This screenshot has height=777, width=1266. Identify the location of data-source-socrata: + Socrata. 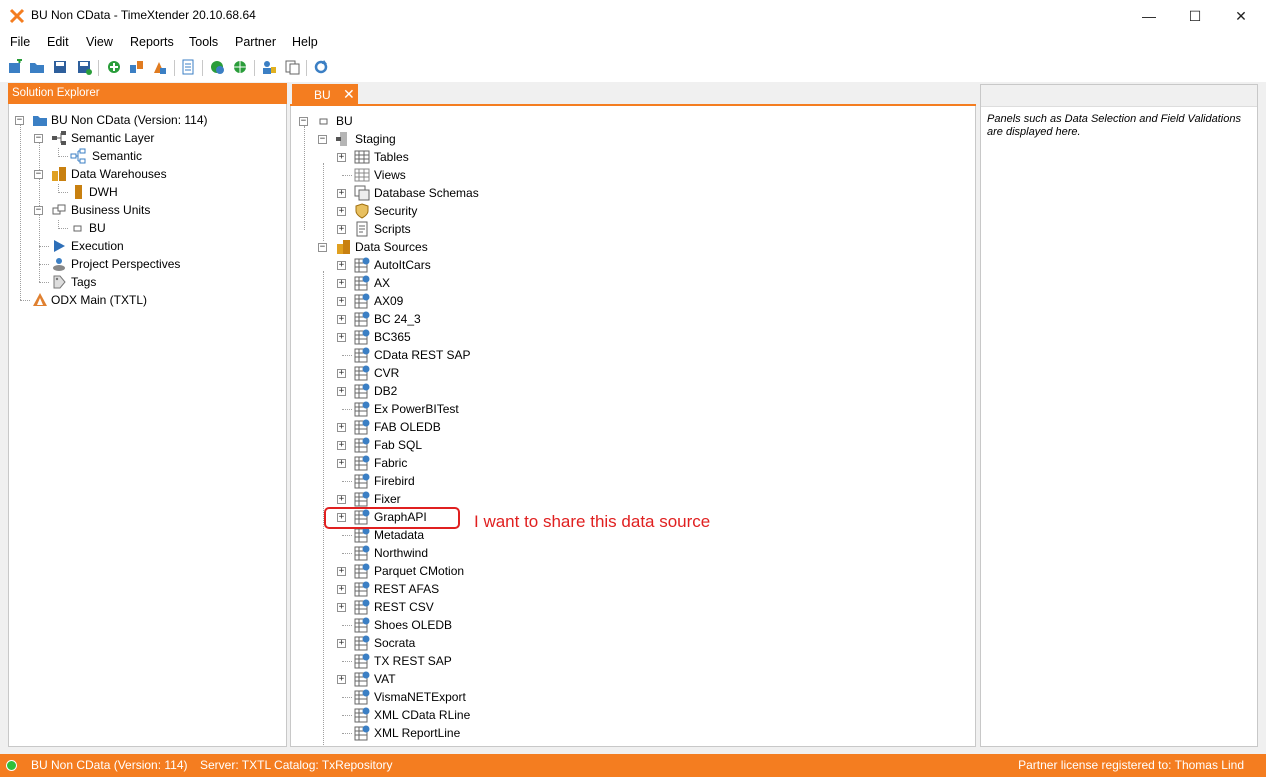
(537, 643).